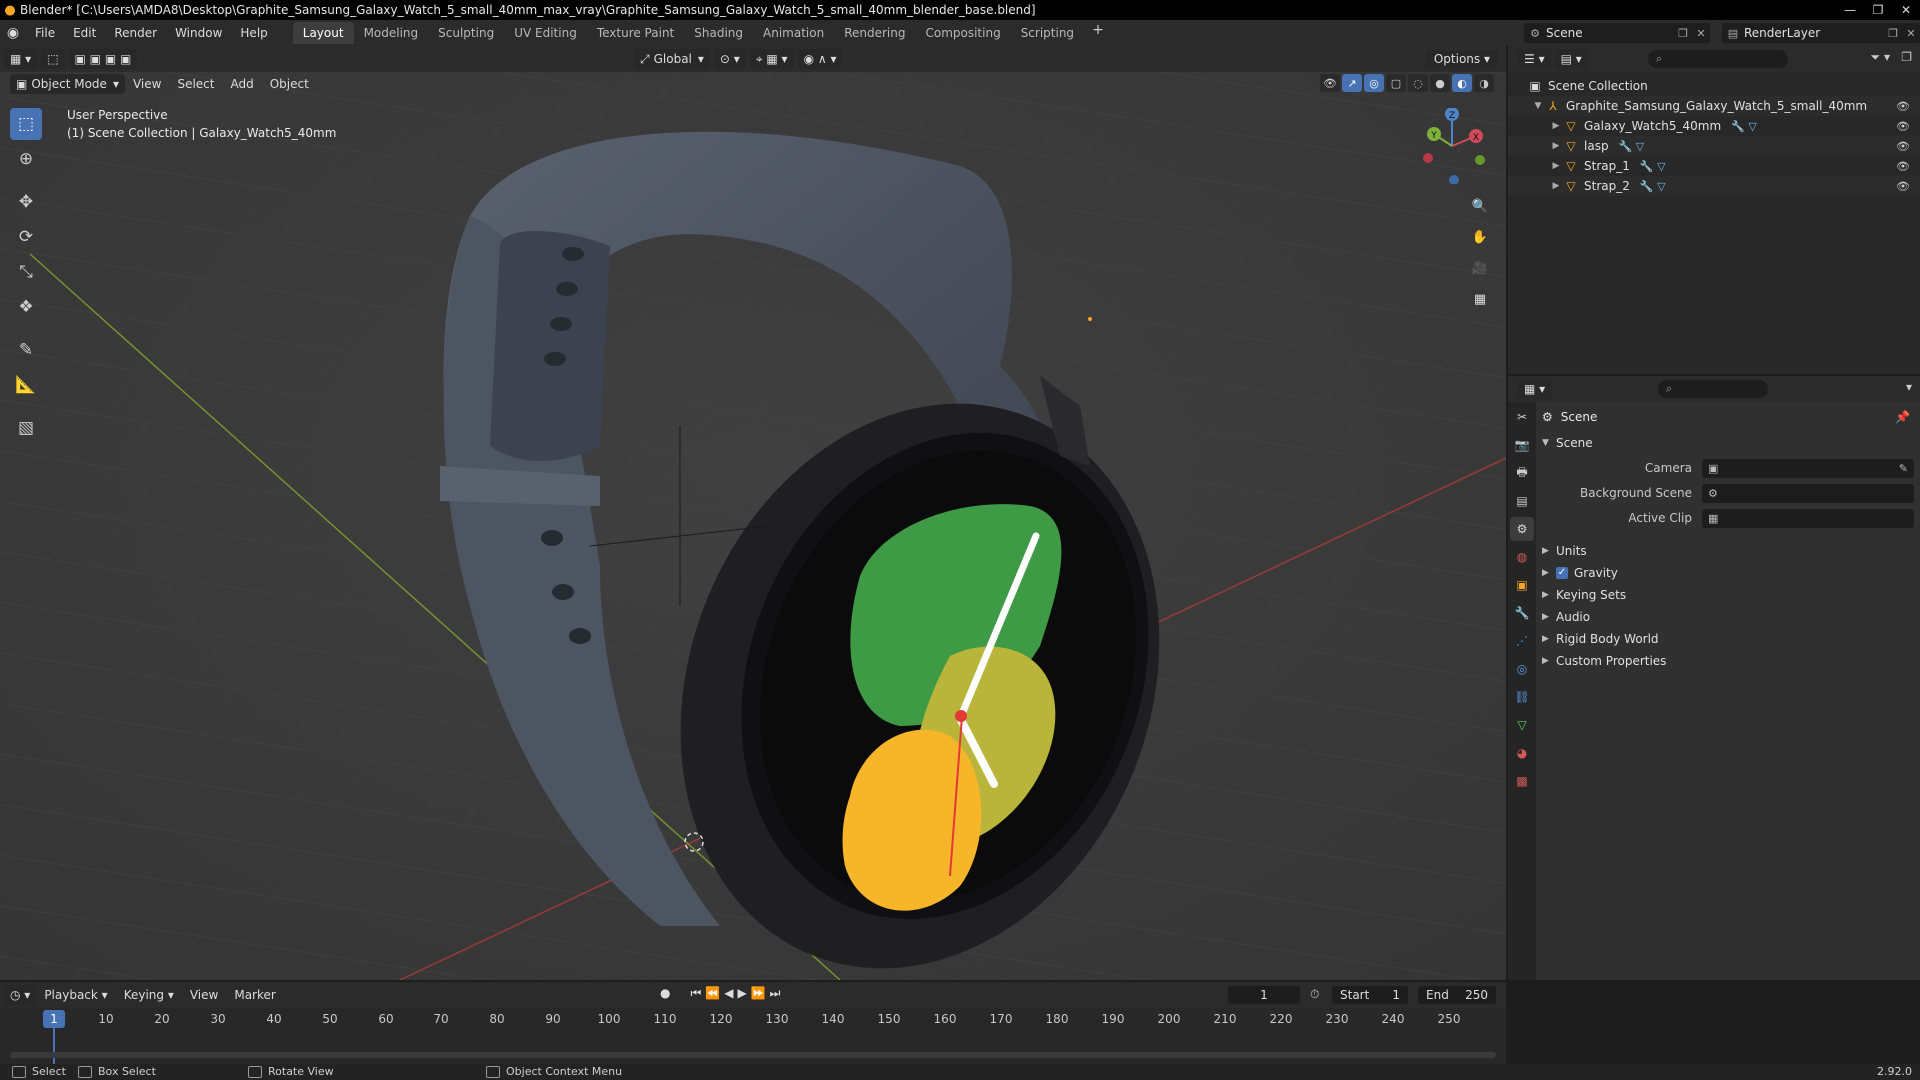  I want to click on play-reverse-icon: ◀, so click(728, 993).